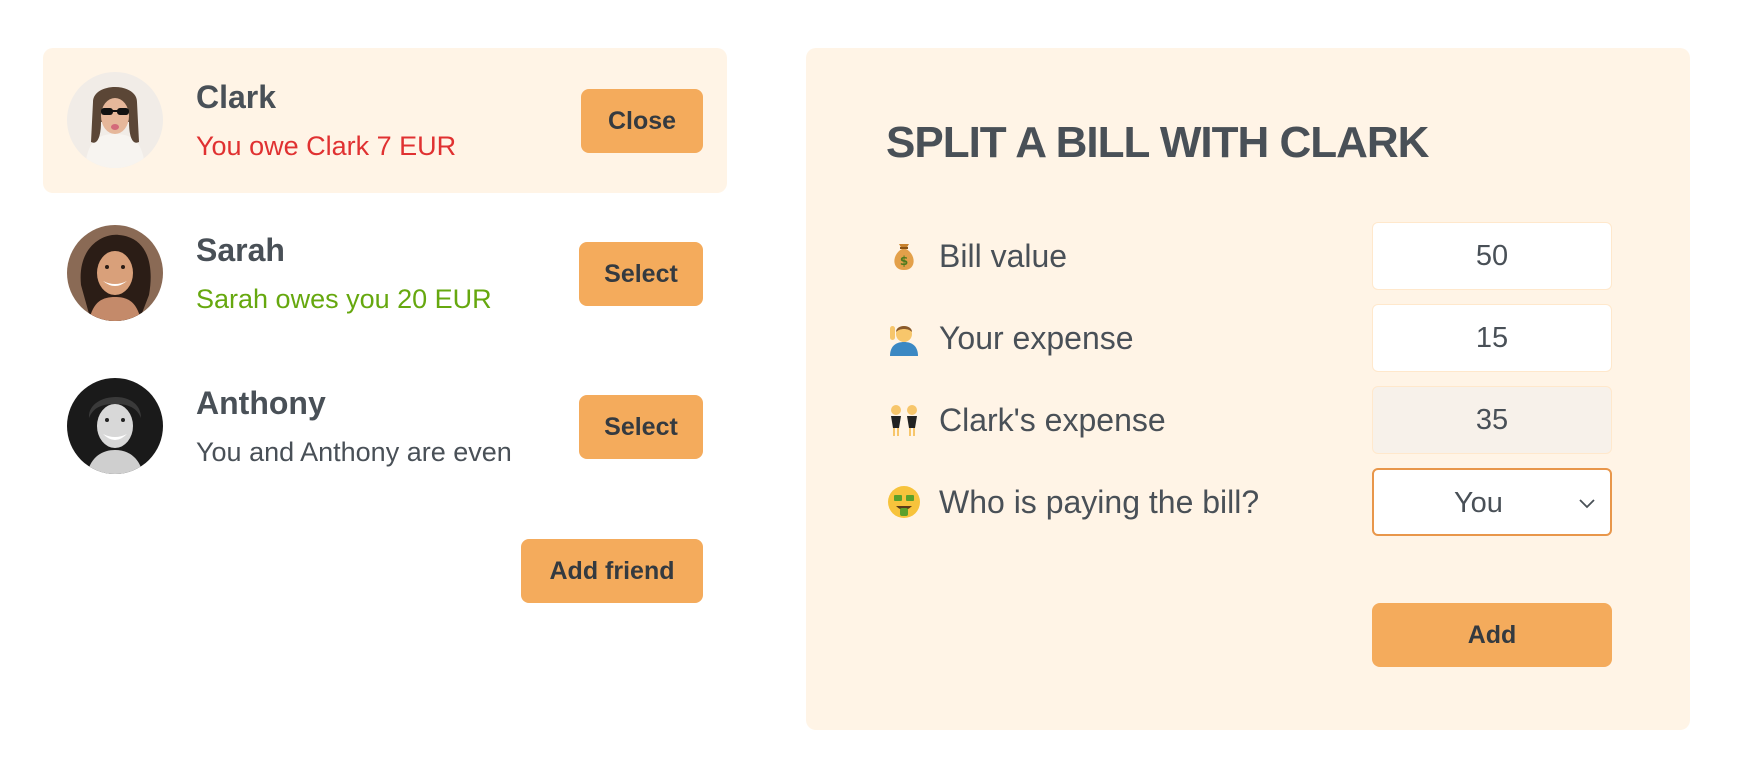 This screenshot has width=1744, height=777. Describe the element at coordinates (236, 97) in the screenshot. I see `friend-name: Clark` at that location.